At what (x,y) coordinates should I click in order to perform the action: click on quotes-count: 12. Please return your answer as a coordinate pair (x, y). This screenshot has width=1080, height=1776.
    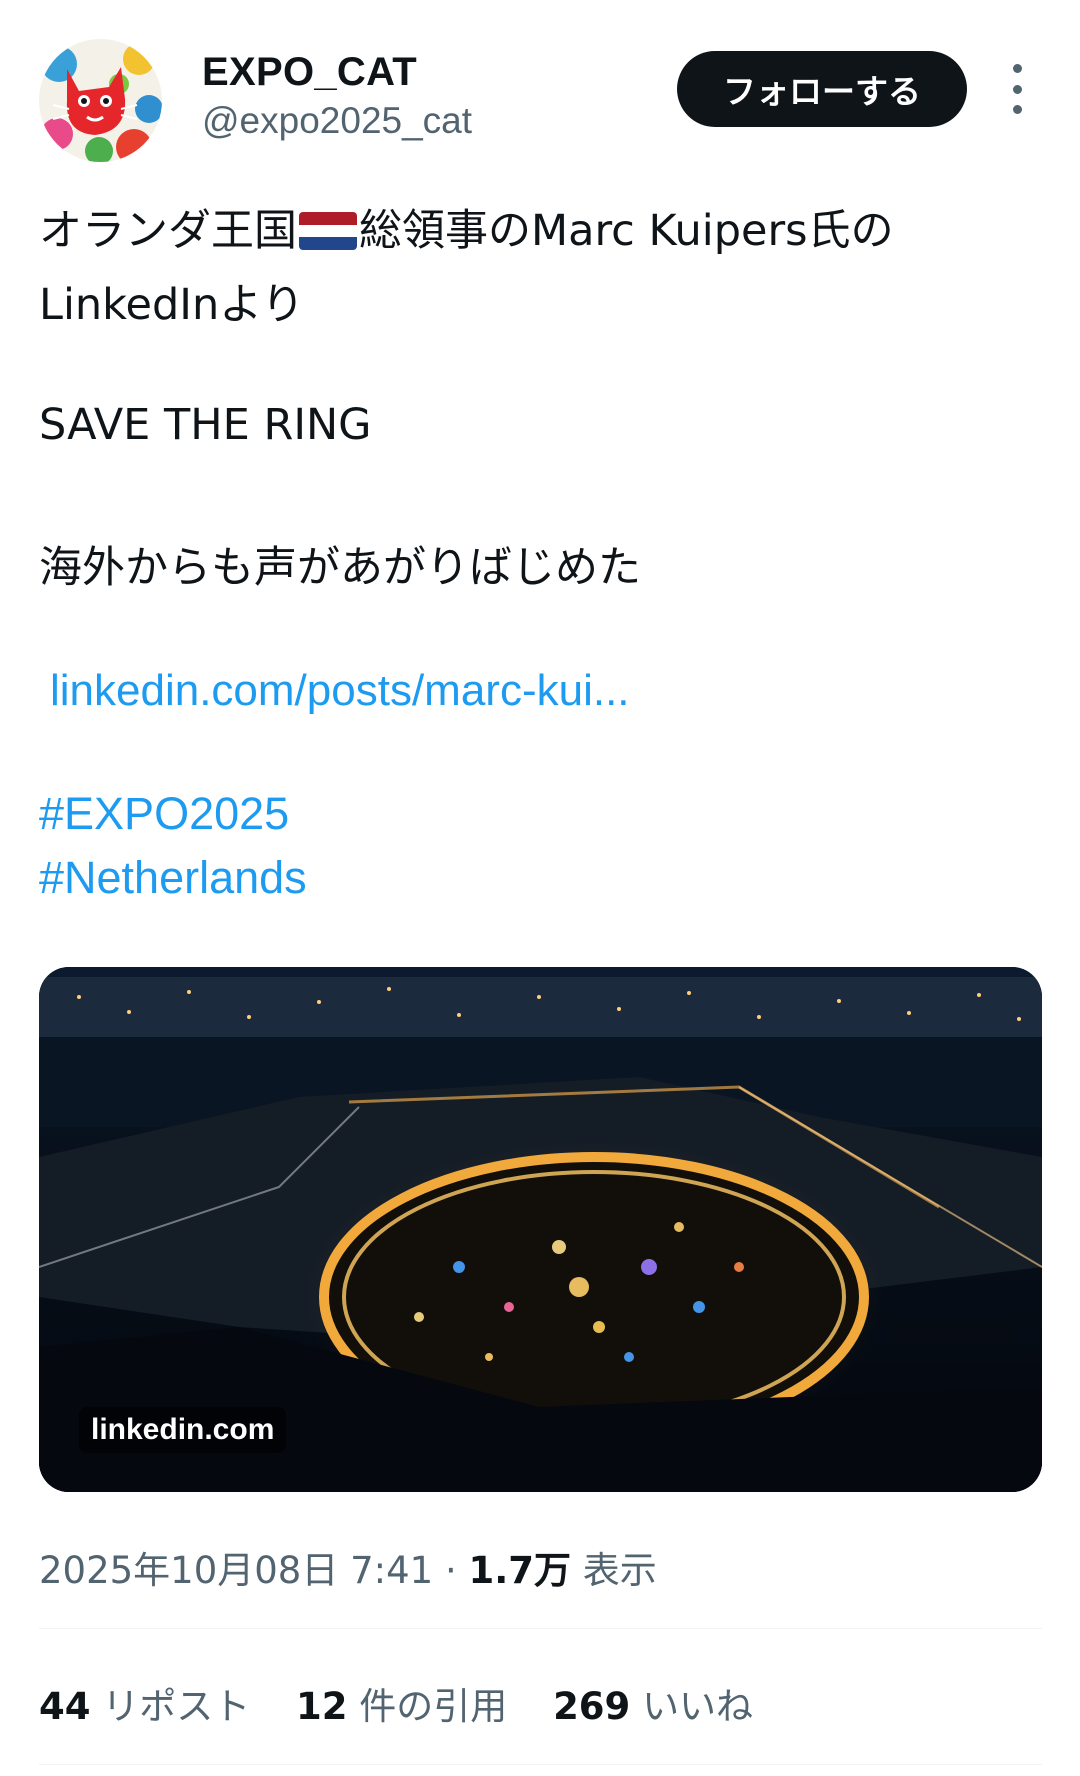
    Looking at the image, I should click on (322, 1706).